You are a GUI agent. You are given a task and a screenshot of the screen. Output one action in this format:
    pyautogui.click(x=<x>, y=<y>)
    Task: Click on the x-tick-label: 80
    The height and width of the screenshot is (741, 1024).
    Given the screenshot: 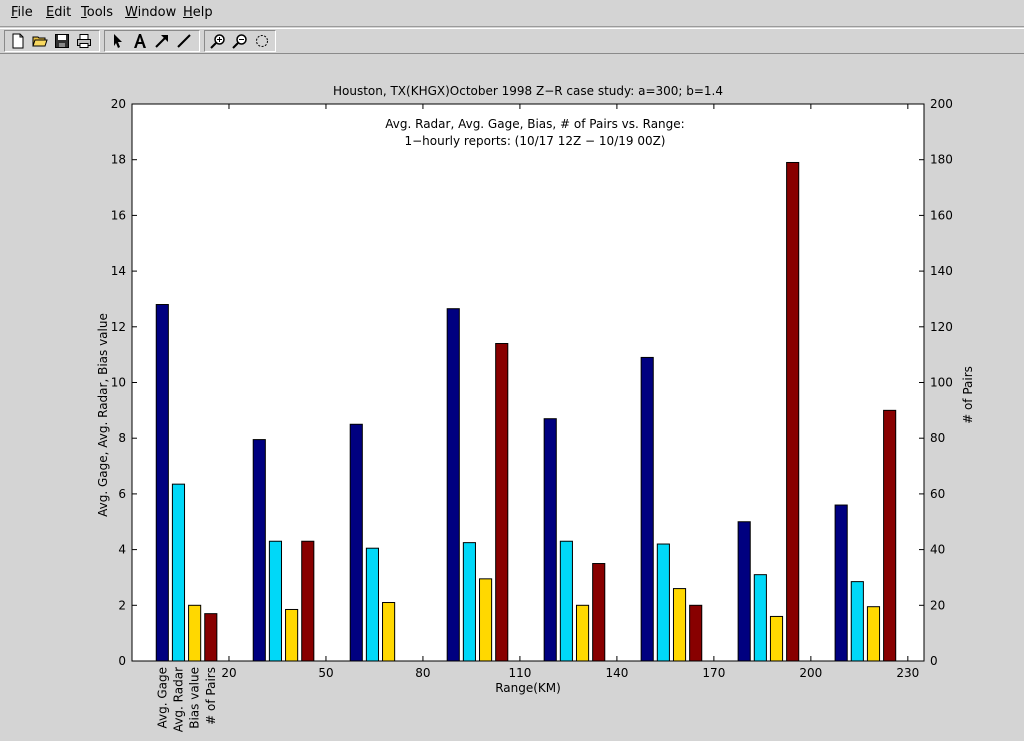 What is the action you would take?
    pyautogui.click(x=422, y=673)
    